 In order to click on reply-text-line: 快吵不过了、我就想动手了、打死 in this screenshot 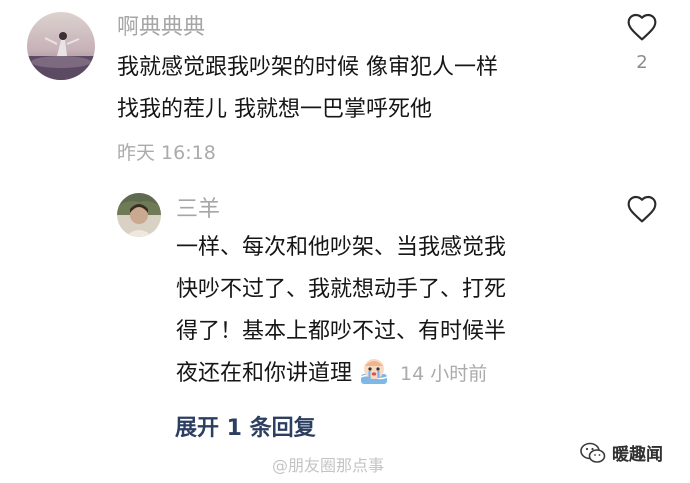, I will do `click(341, 289)`.